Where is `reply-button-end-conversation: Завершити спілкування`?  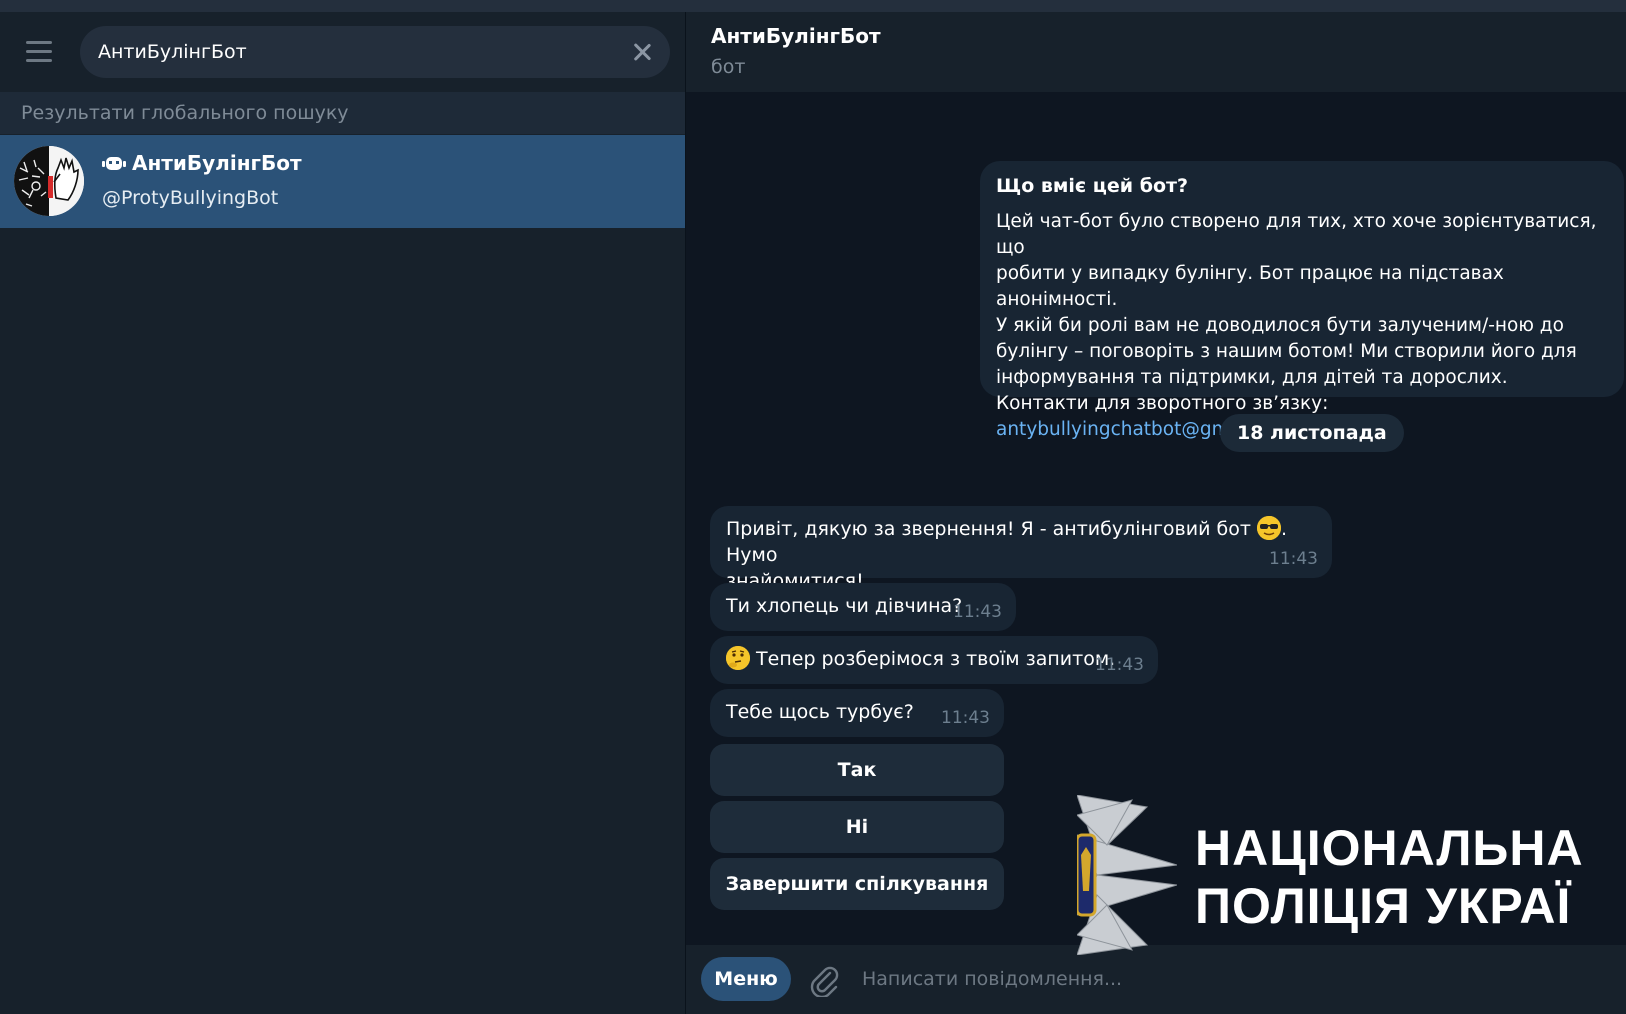 reply-button-end-conversation: Завершити спілкування is located at coordinates (857, 884).